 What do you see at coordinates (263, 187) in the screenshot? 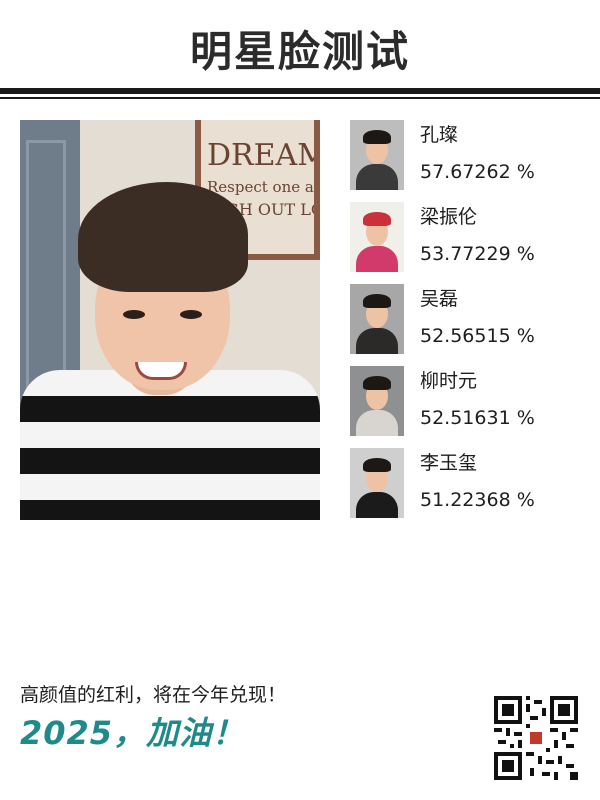
I see `sign-text-2: Respect one an` at bounding box center [263, 187].